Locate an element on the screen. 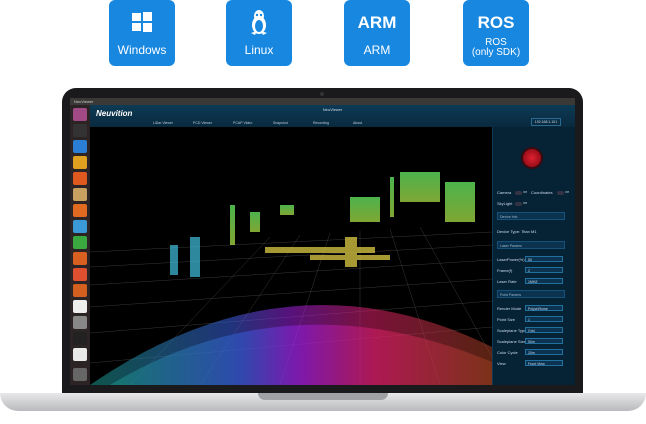 The width and height of the screenshot is (646, 424). skylight-toggle is located at coordinates (518, 204).